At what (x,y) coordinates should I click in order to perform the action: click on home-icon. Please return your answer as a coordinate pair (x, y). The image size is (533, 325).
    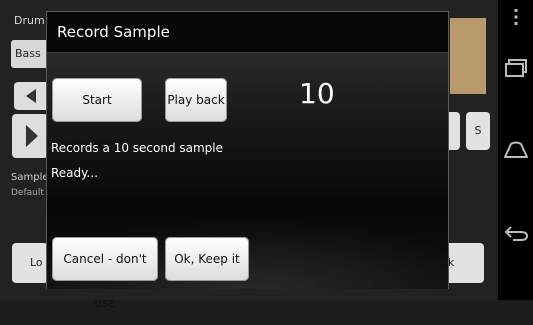
    Looking at the image, I should click on (515, 150).